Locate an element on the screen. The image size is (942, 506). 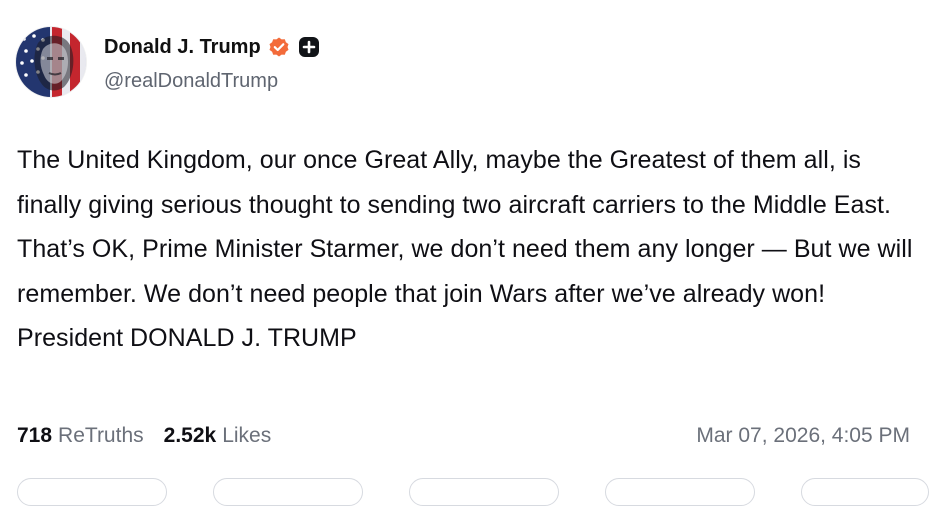
retruths-label: ReTruths is located at coordinates (101, 435).